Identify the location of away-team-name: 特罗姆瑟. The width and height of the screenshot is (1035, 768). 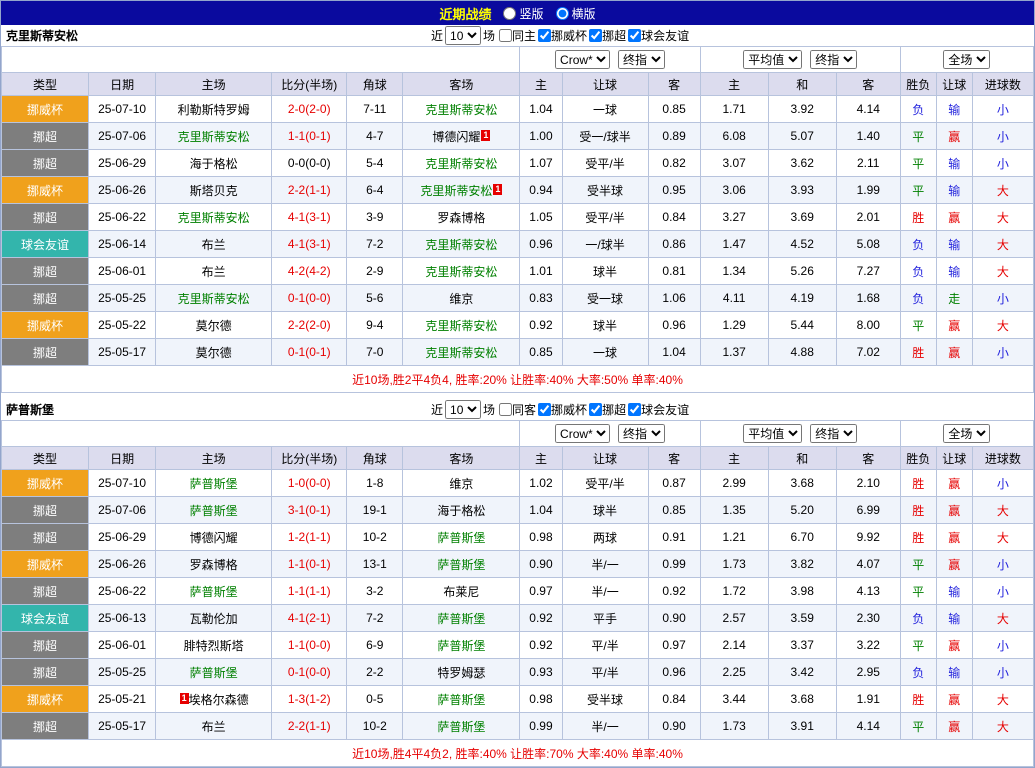
(461, 673).